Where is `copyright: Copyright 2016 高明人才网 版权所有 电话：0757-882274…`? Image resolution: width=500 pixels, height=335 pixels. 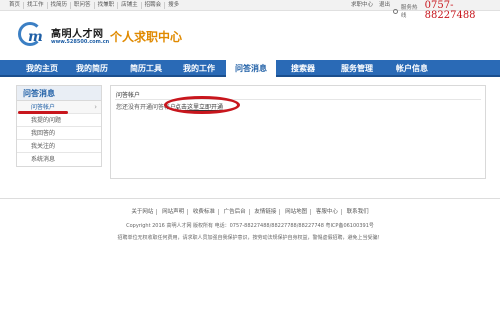
copyright: Copyright 2016 高明人才网 版权所有 电话：0757-882274… is located at coordinates (250, 226).